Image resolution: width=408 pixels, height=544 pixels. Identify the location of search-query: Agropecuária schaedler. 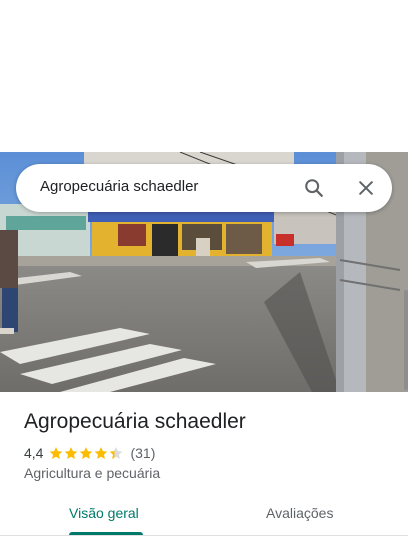
(119, 186).